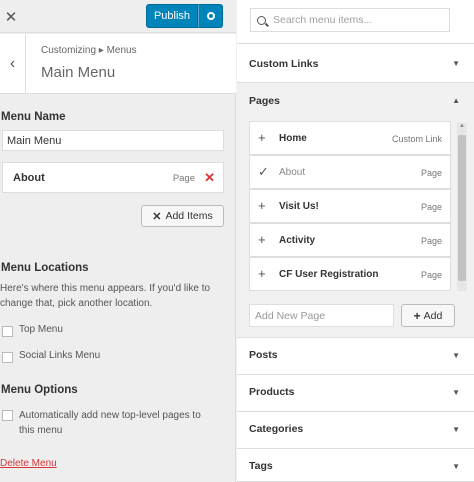 This screenshot has height=482, width=474. I want to click on list-item-type: Custom Link, so click(416, 139).